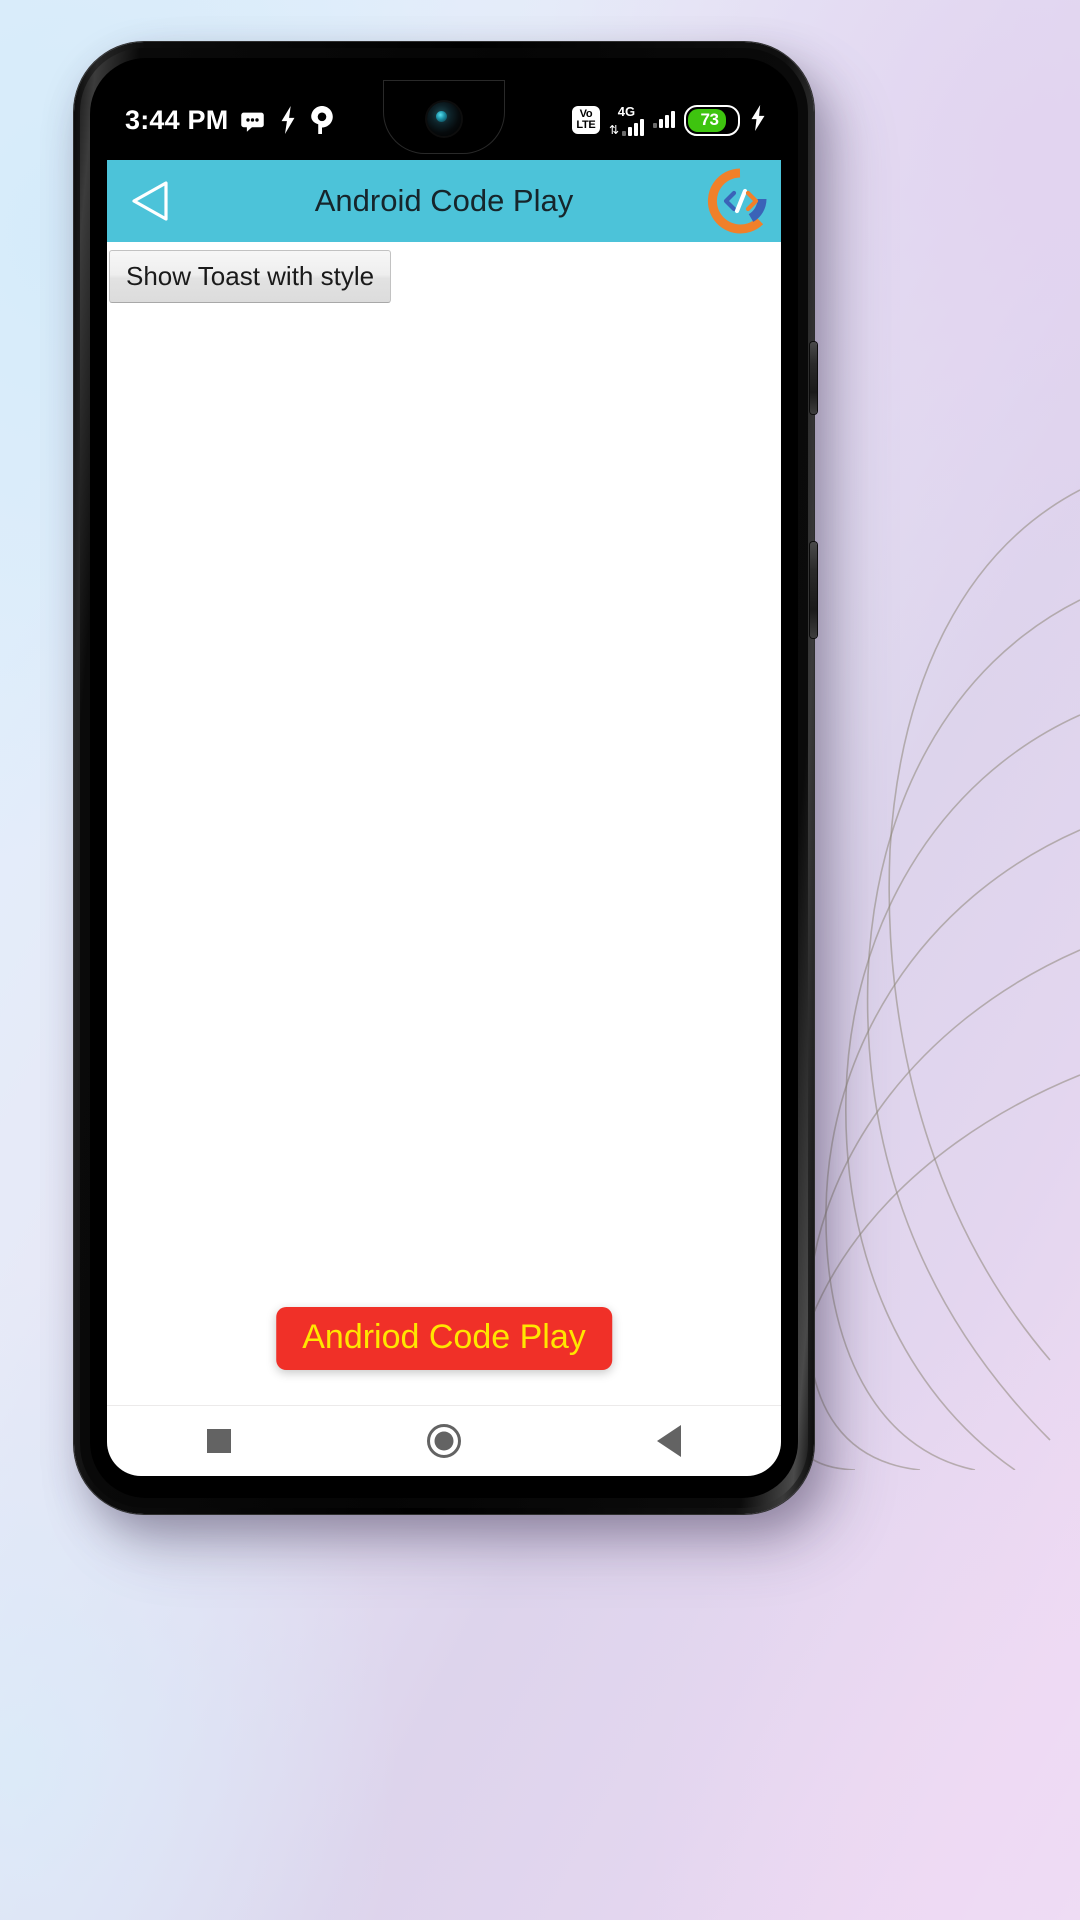 The width and height of the screenshot is (1080, 1920). I want to click on volte-icon: Vo LTE, so click(585, 120).